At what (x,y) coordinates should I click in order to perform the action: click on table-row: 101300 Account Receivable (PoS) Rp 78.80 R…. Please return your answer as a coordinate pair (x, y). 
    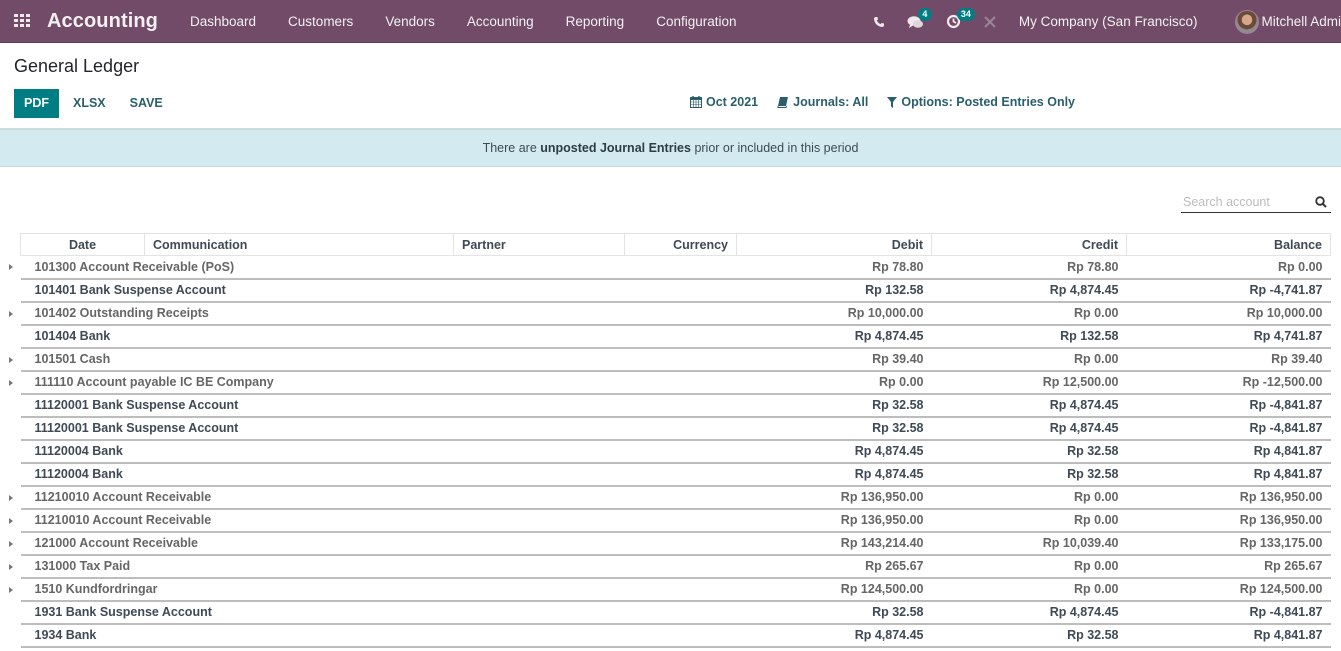
    Looking at the image, I should click on (669, 267).